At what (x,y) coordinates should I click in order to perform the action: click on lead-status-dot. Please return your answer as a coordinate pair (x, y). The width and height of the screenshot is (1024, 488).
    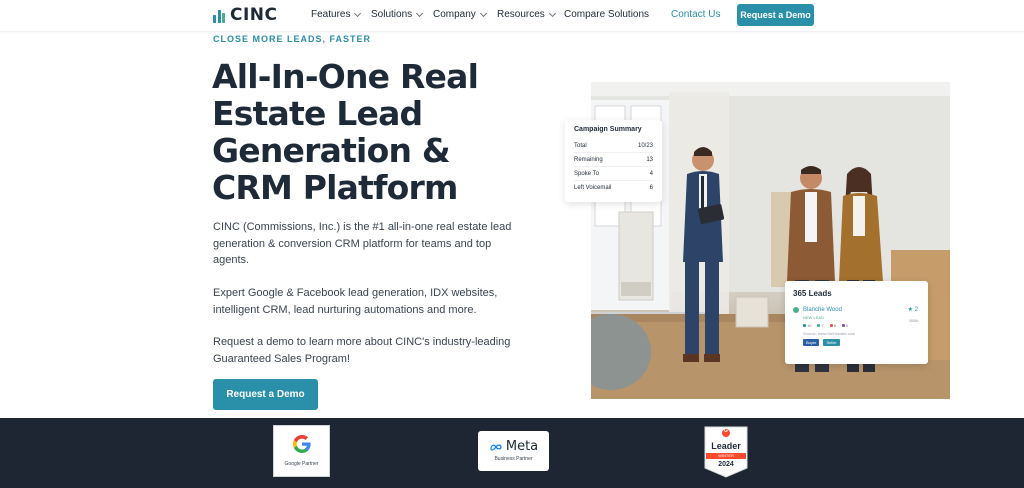
    Looking at the image, I should click on (796, 310).